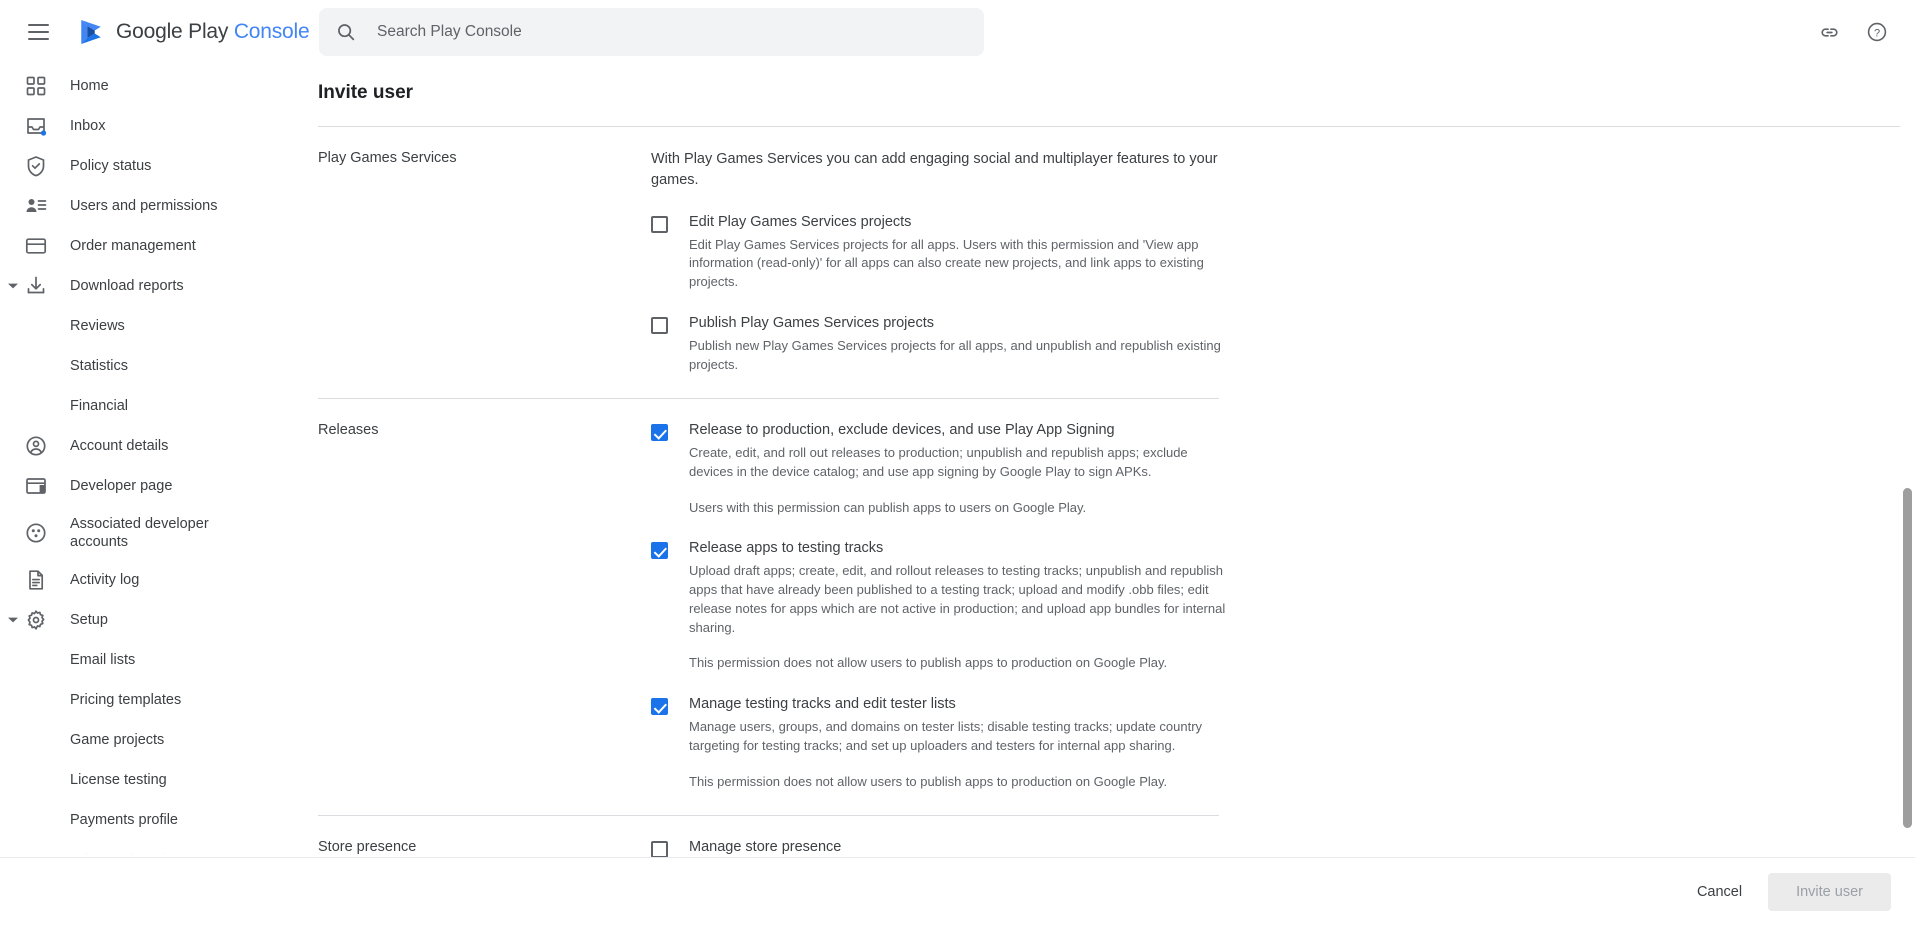 The width and height of the screenshot is (1915, 926). Describe the element at coordinates (155, 406) in the screenshot. I see `sidebar-item-financial: Financial` at that location.